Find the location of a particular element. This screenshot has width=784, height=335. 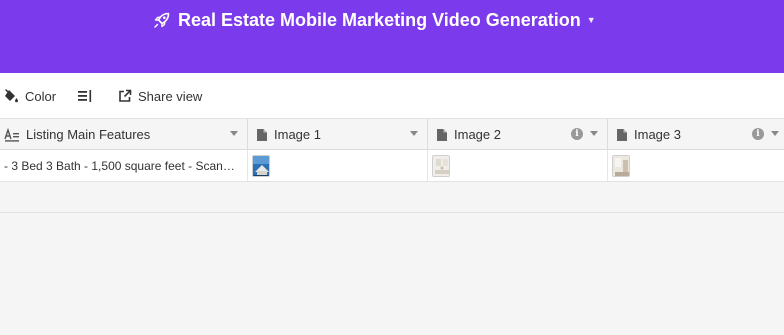

color-button: Color is located at coordinates (29, 96).